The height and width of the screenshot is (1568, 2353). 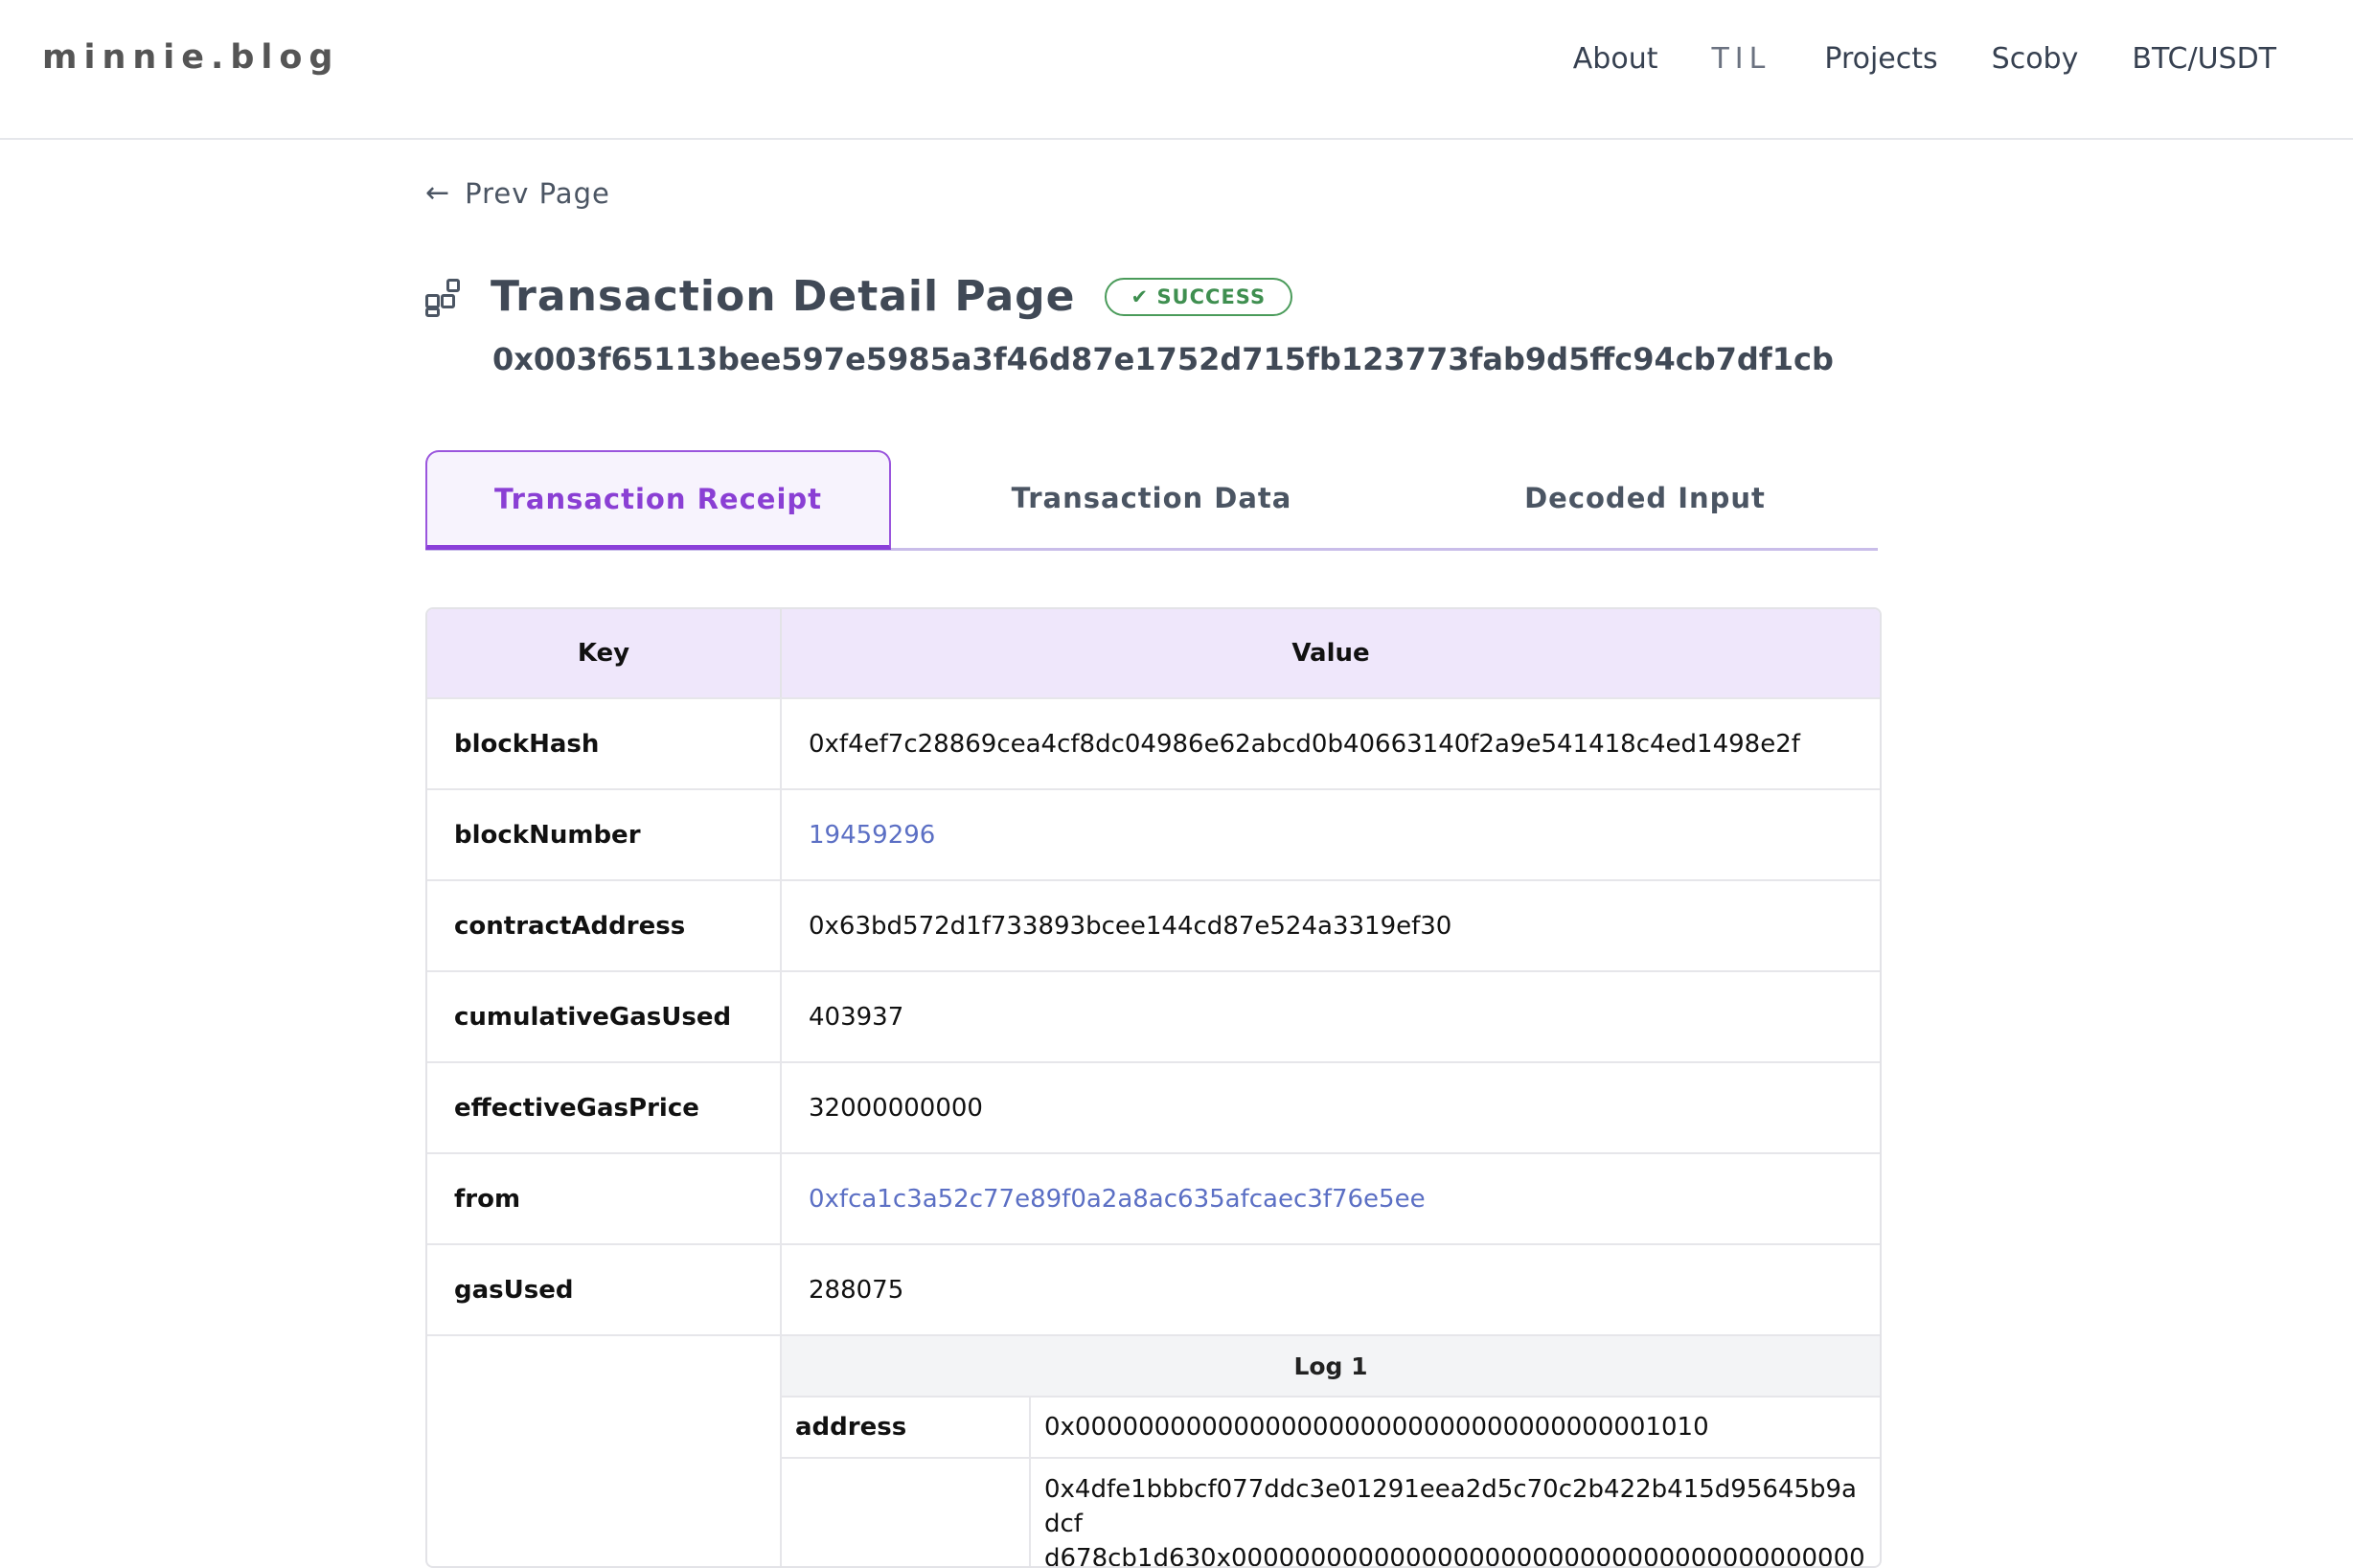 I want to click on table-row: gasUsed 288075, so click(x=1153, y=1288).